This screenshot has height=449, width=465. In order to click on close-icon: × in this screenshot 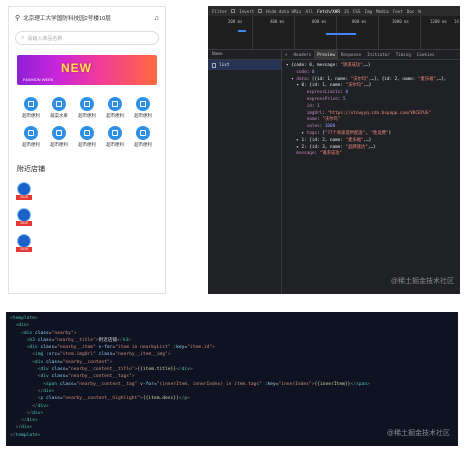, I will do `click(286, 54)`.